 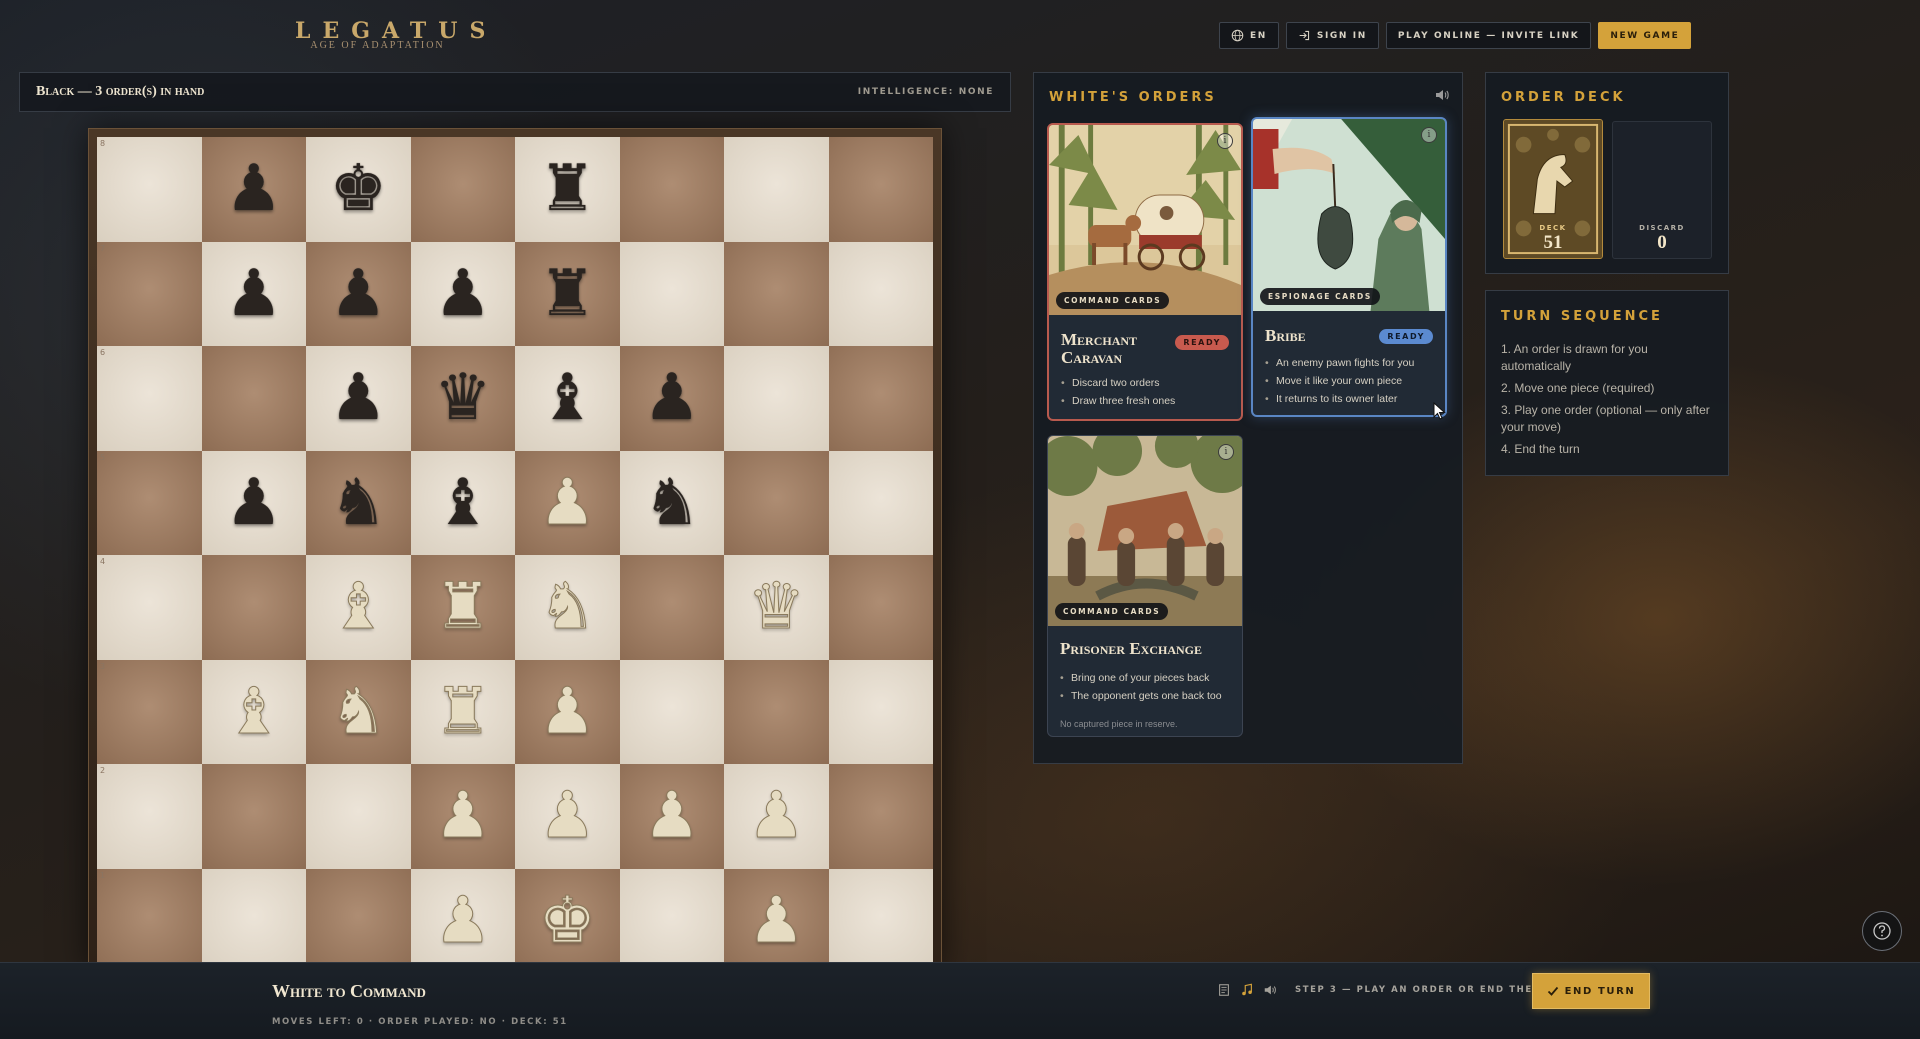 What do you see at coordinates (1488, 35) in the screenshot?
I see `play-online-button: PLAY ONLINE — INVITE LINK` at bounding box center [1488, 35].